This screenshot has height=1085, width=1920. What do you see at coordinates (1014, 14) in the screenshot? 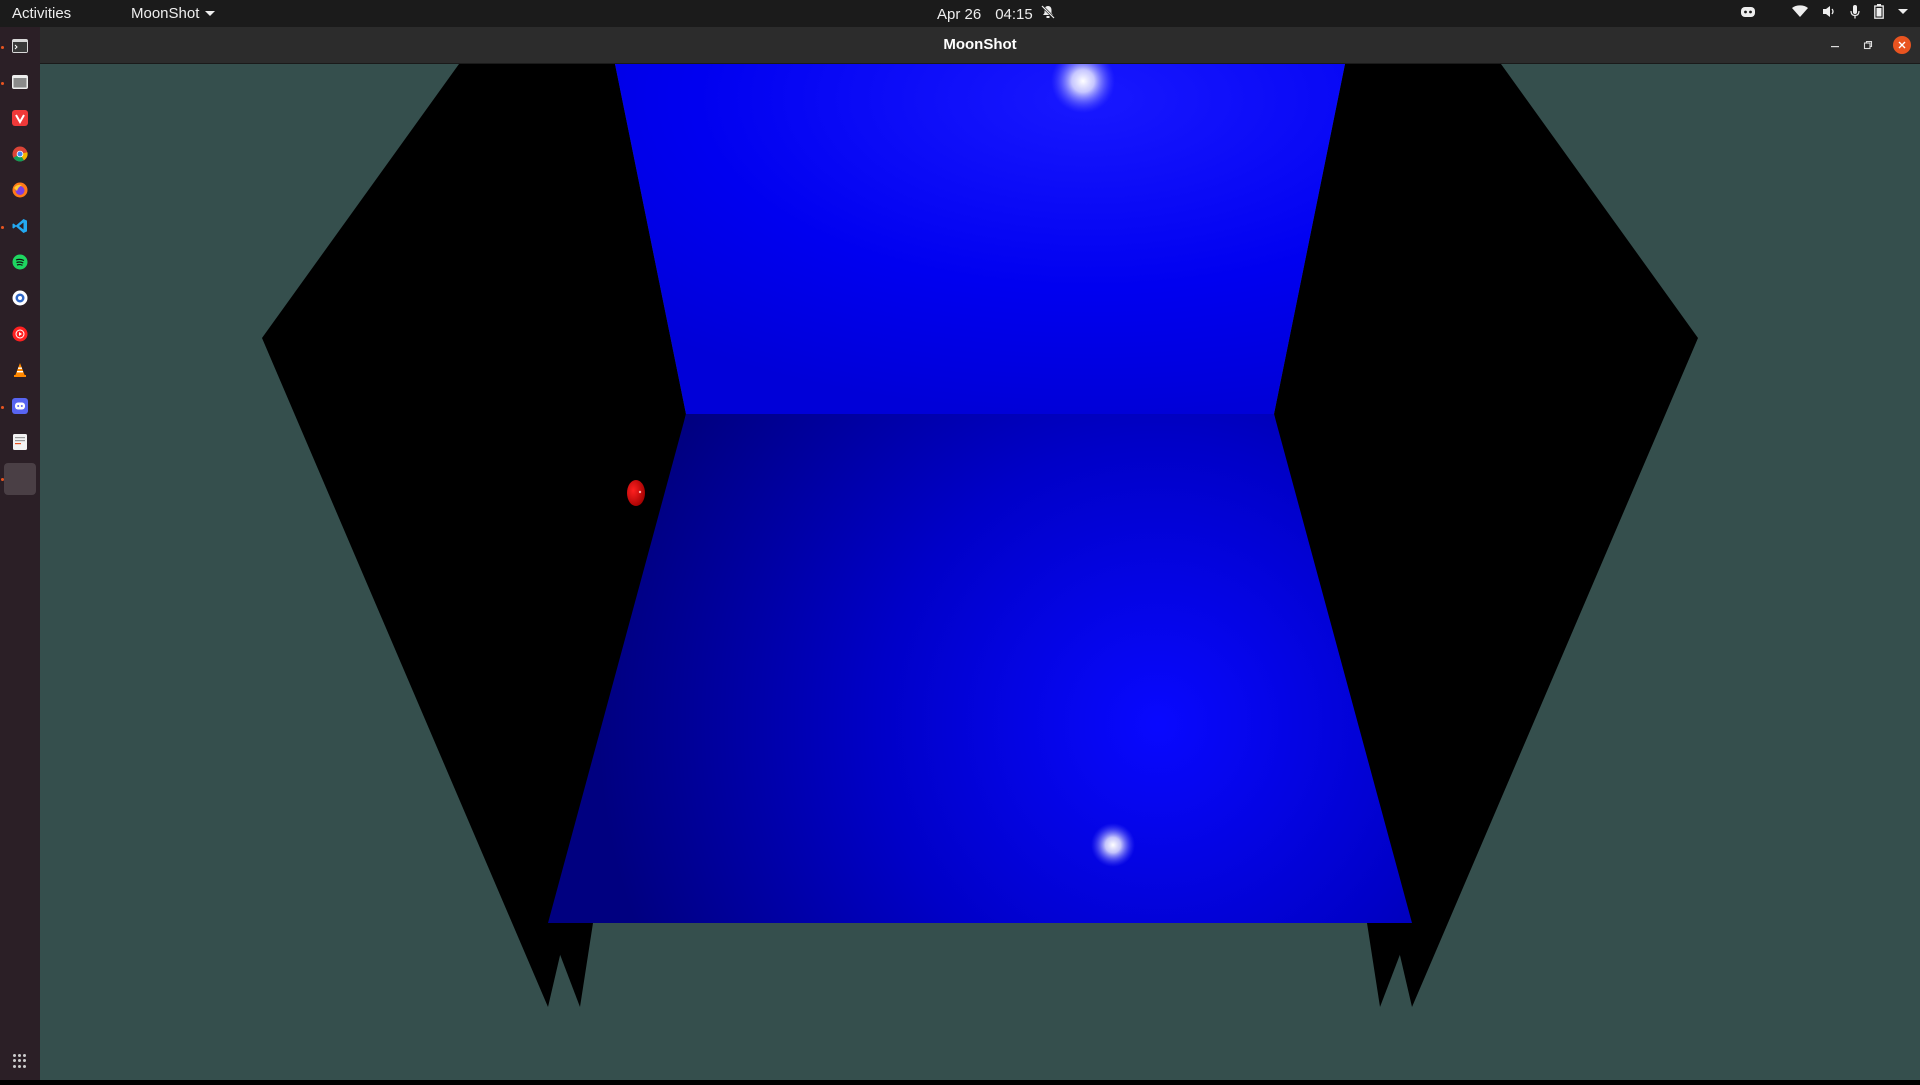
I see `clock-time: 04:15` at bounding box center [1014, 14].